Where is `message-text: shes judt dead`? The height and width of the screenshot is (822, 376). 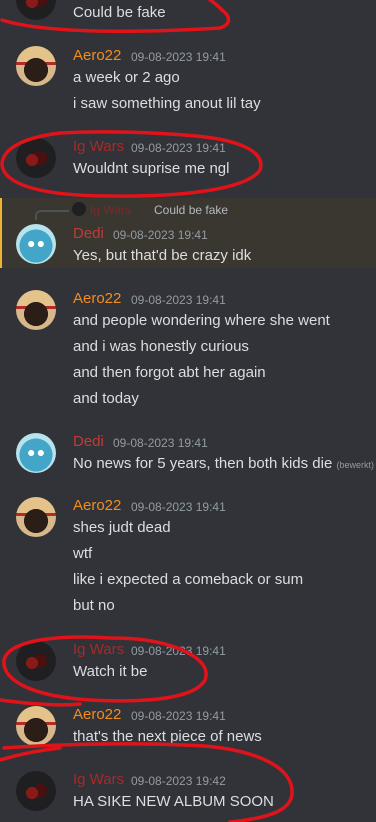 message-text: shes judt dead is located at coordinates (122, 527).